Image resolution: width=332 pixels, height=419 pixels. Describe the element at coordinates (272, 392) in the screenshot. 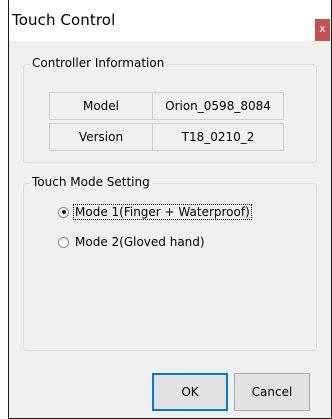

I see `cancel-button: Cancel` at that location.